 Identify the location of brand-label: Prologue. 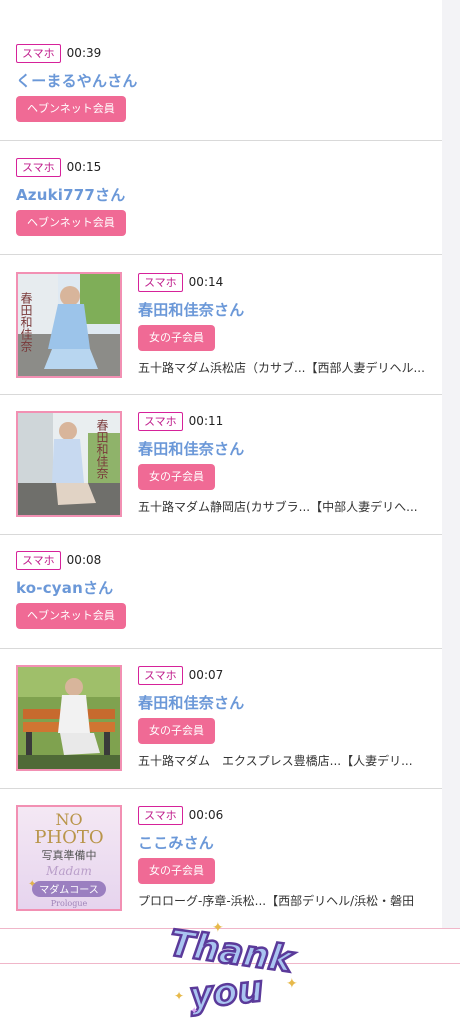
(69, 903).